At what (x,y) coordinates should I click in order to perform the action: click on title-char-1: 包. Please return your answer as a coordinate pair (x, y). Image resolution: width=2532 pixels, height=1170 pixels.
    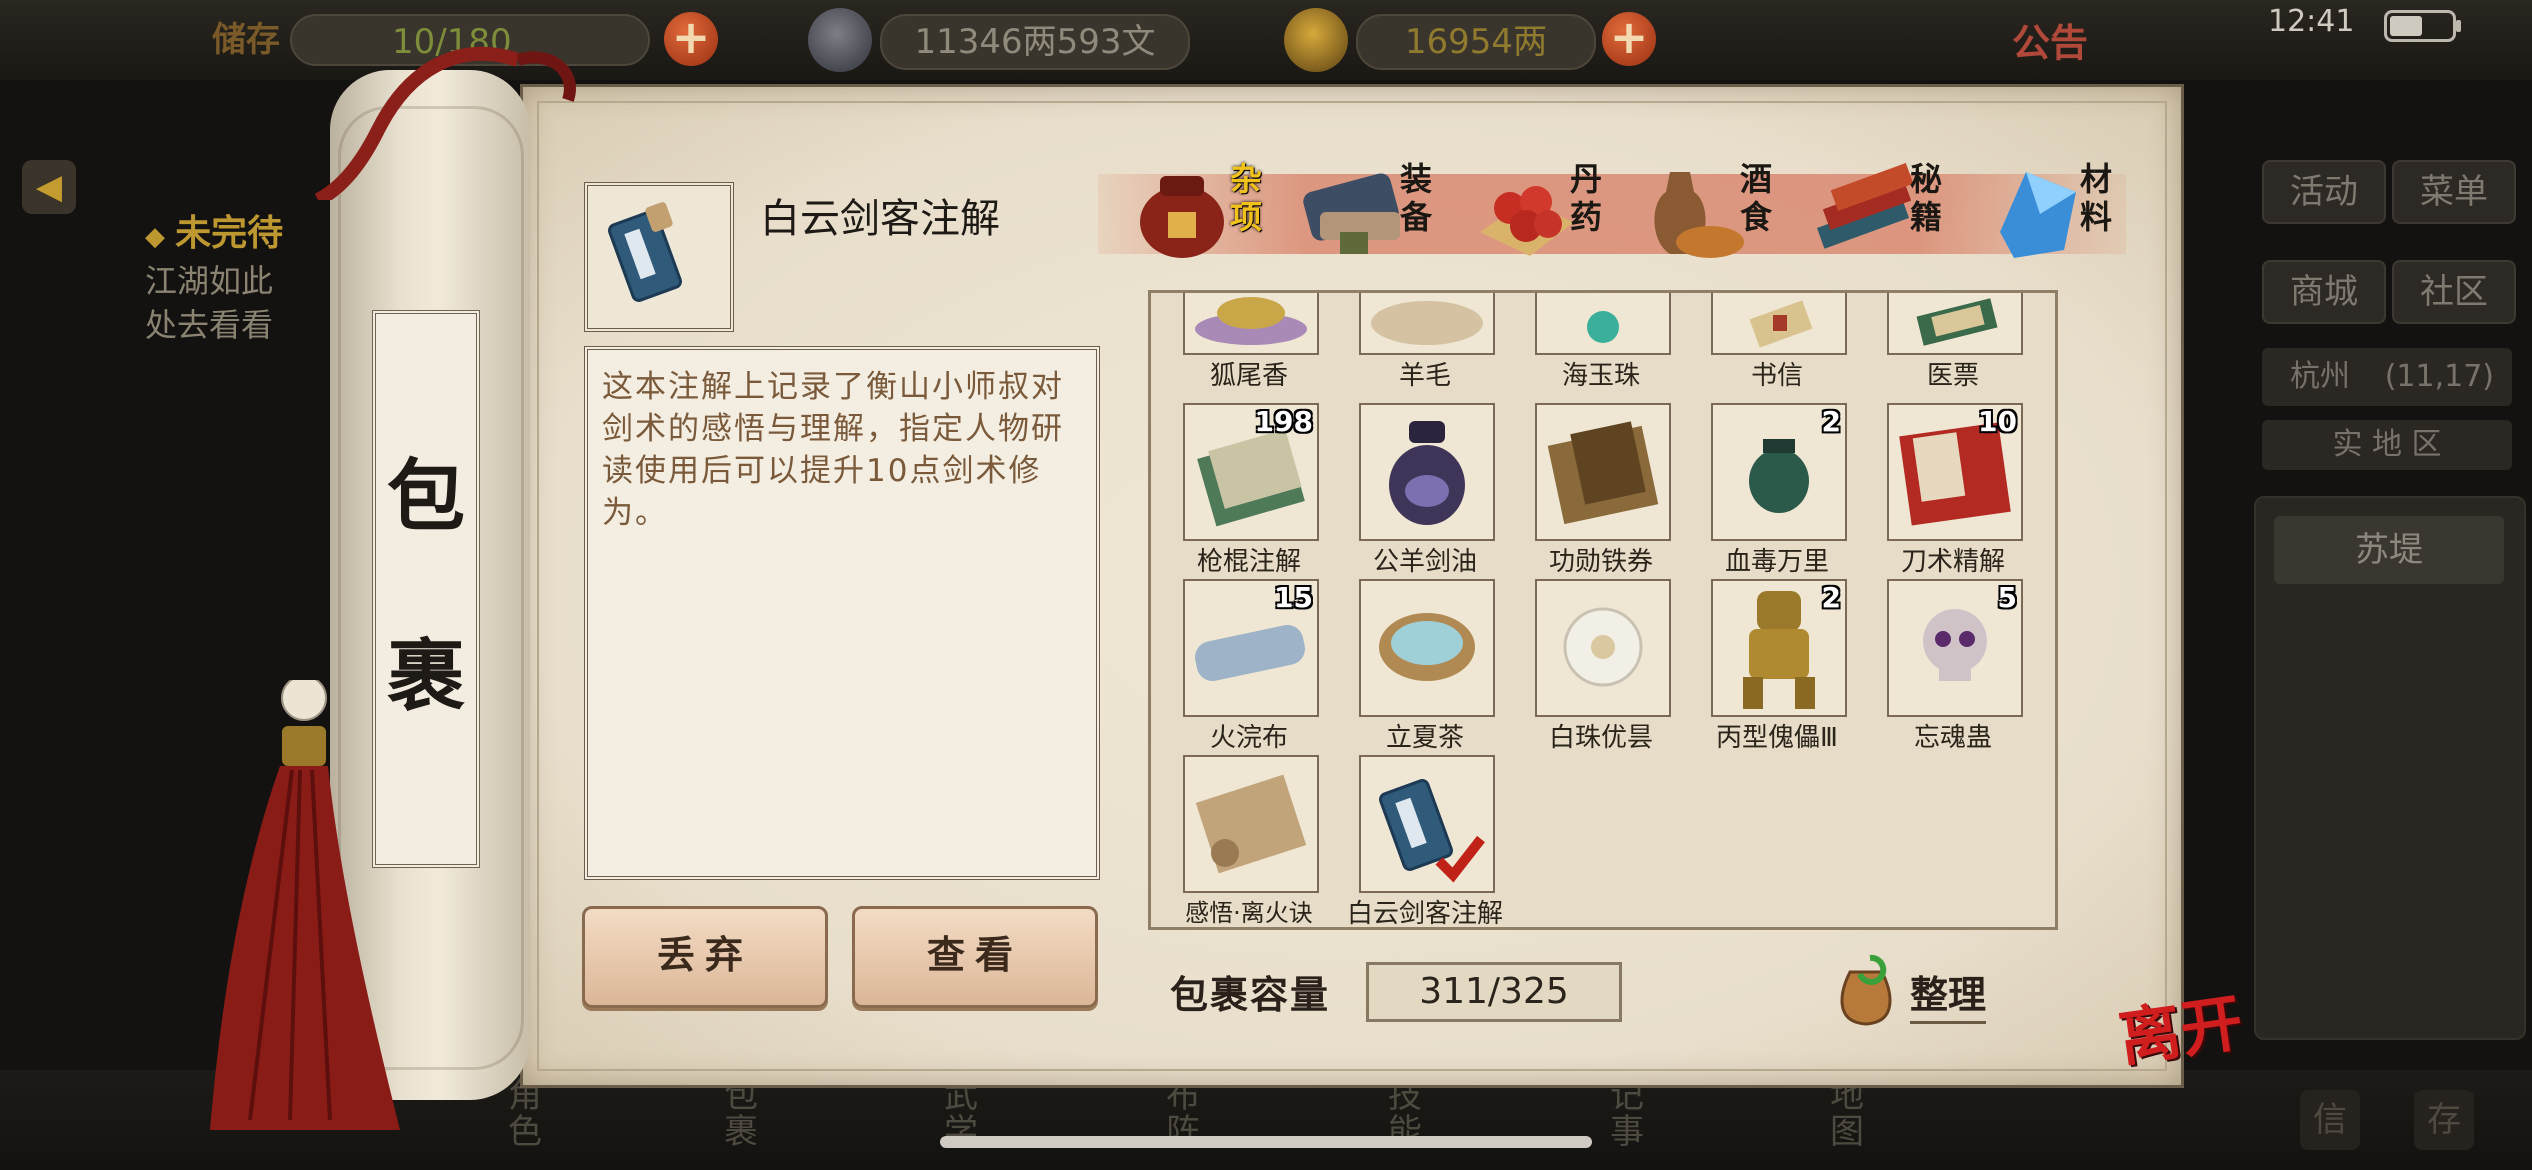
    Looking at the image, I should click on (425, 496).